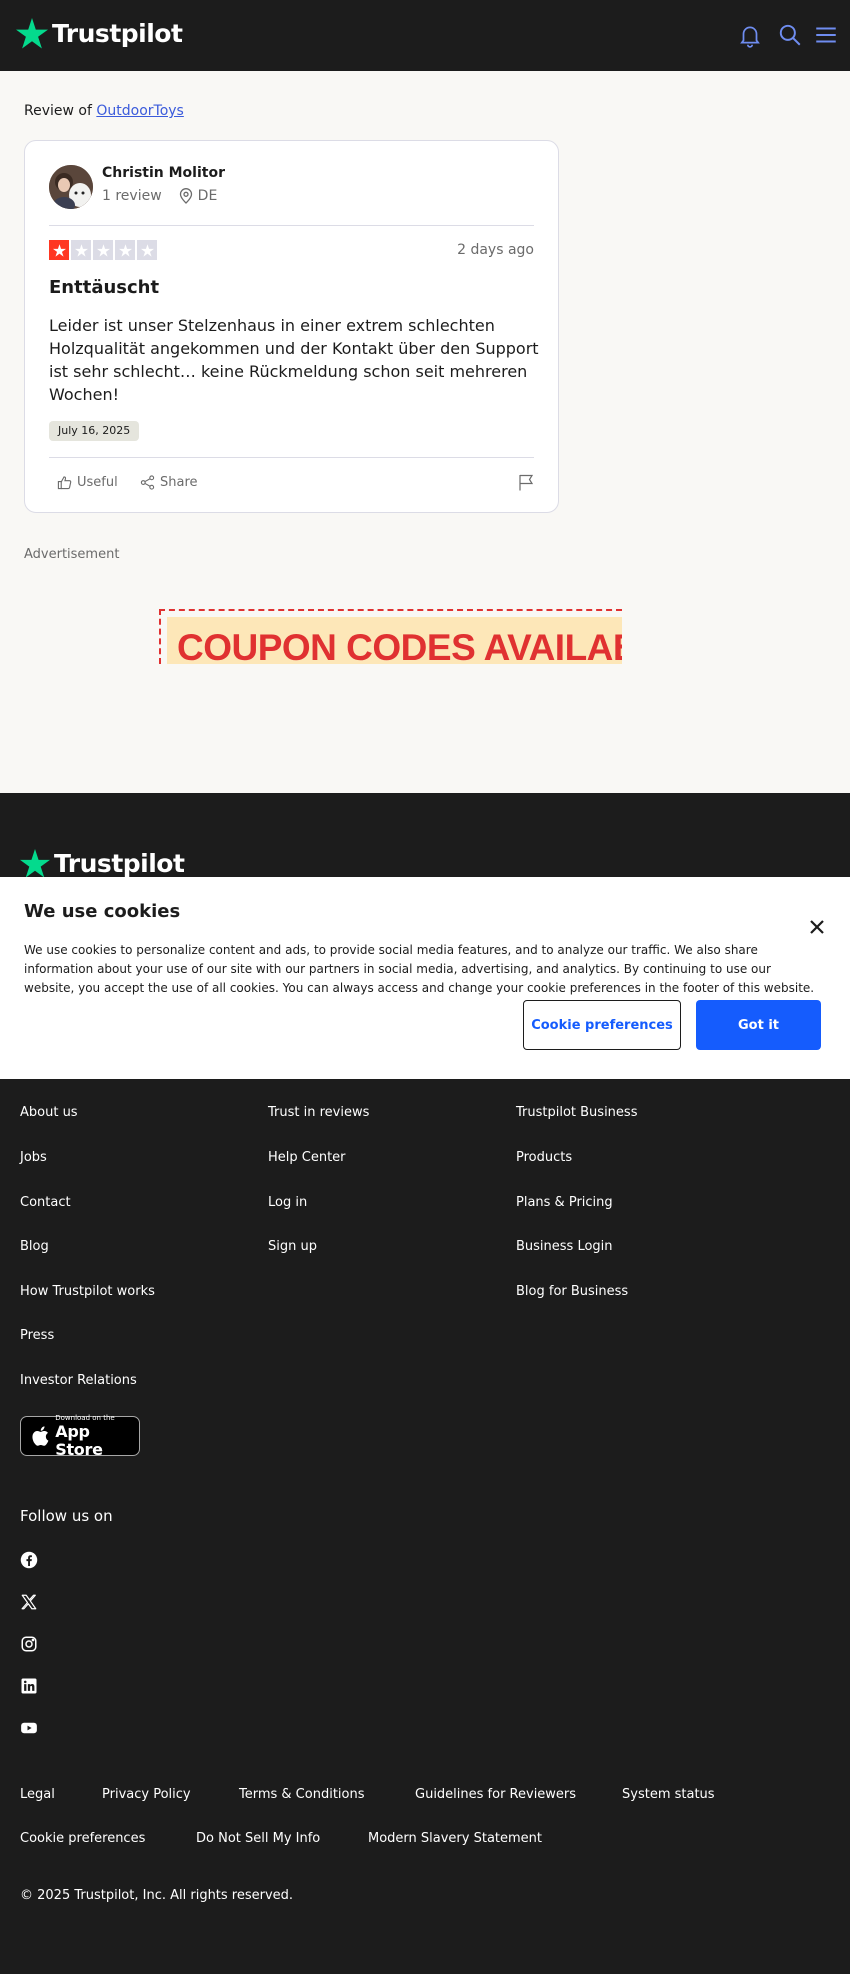 This screenshot has height=1974, width=850. Describe the element at coordinates (87, 1291) in the screenshot. I see `footer-link-how-trustpilot-works: How Trustpilot works` at that location.